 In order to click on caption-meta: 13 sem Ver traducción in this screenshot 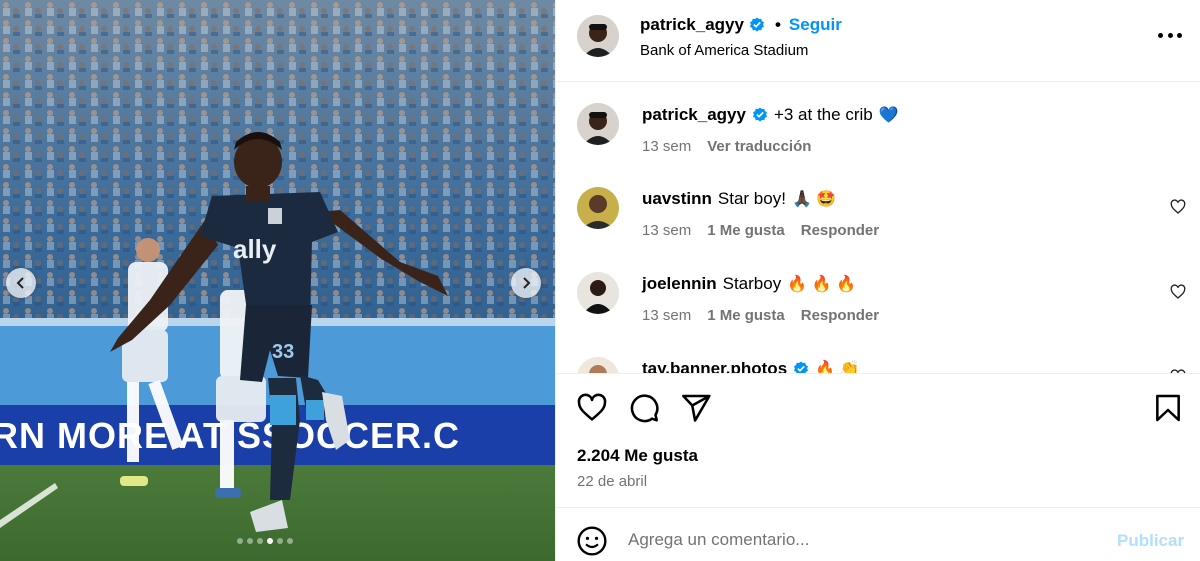, I will do `click(734, 146)`.